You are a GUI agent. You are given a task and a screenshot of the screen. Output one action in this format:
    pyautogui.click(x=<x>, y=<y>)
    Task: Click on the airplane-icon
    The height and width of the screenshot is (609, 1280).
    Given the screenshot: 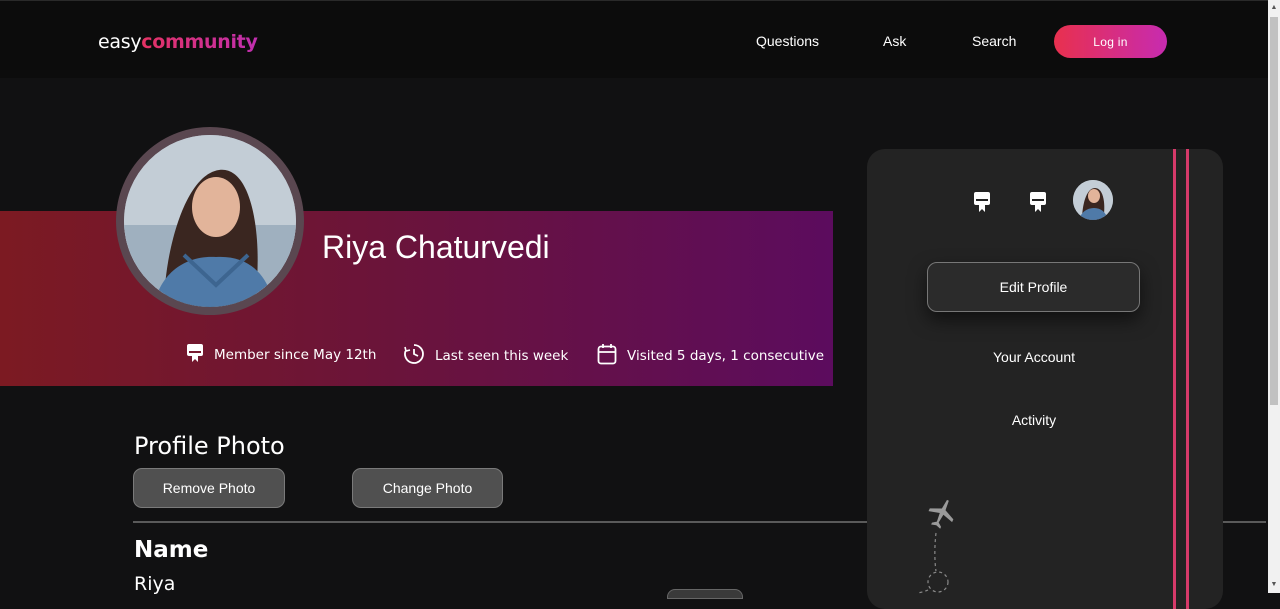 What is the action you would take?
    pyautogui.click(x=935, y=546)
    